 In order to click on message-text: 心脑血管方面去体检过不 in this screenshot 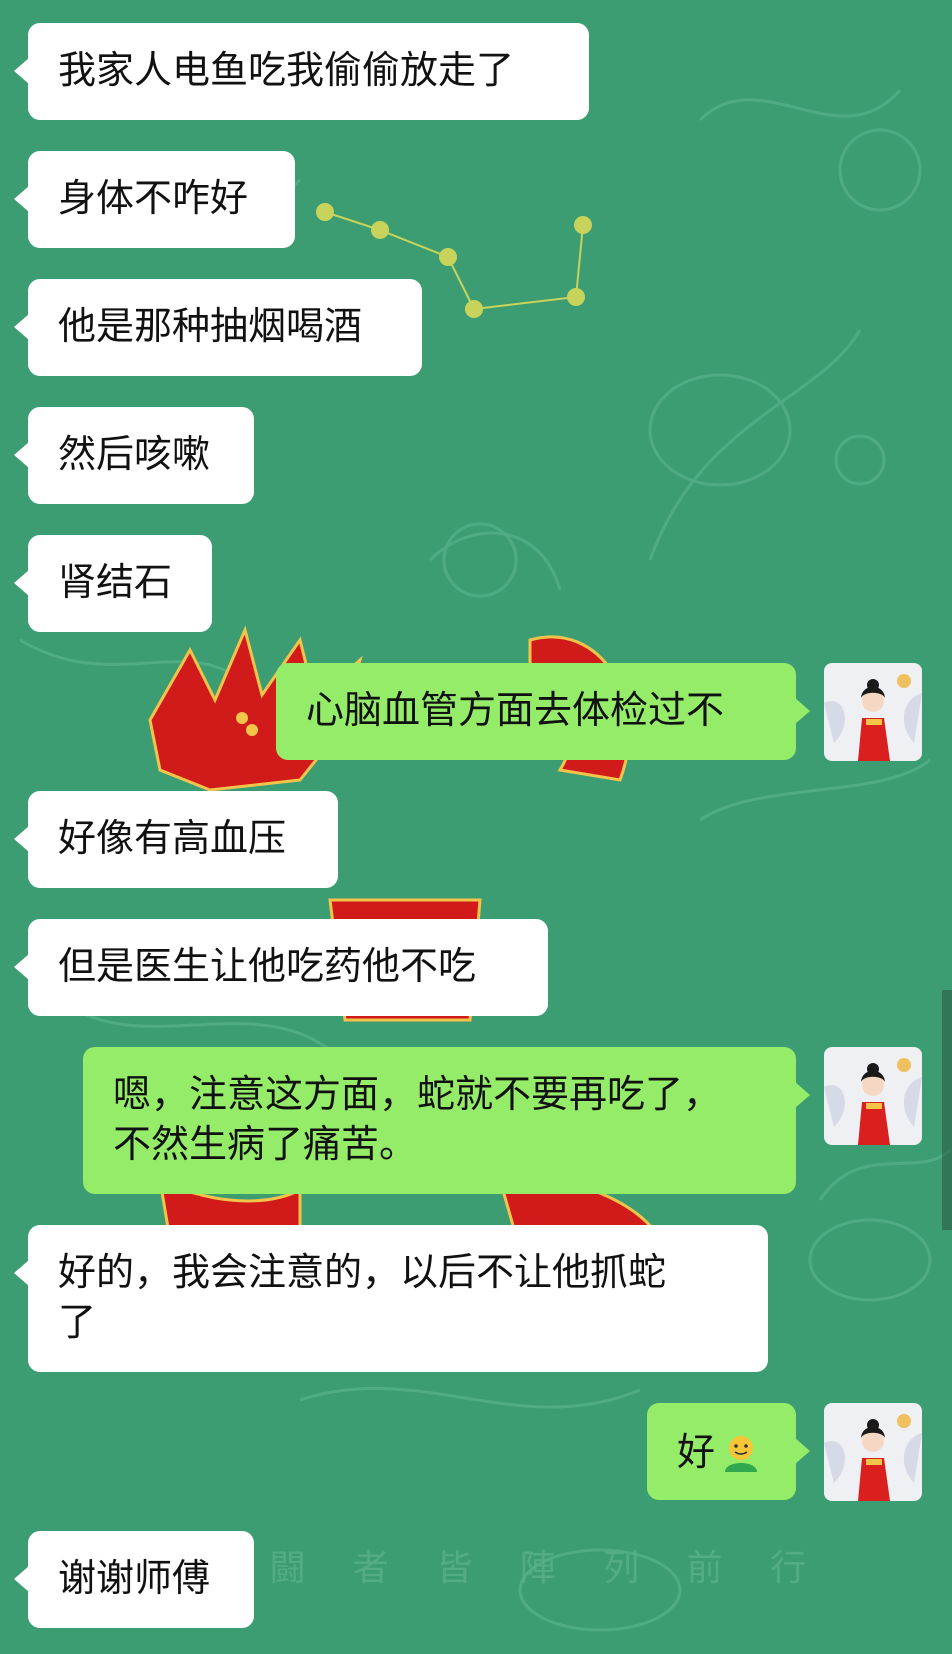, I will do `click(515, 710)`.